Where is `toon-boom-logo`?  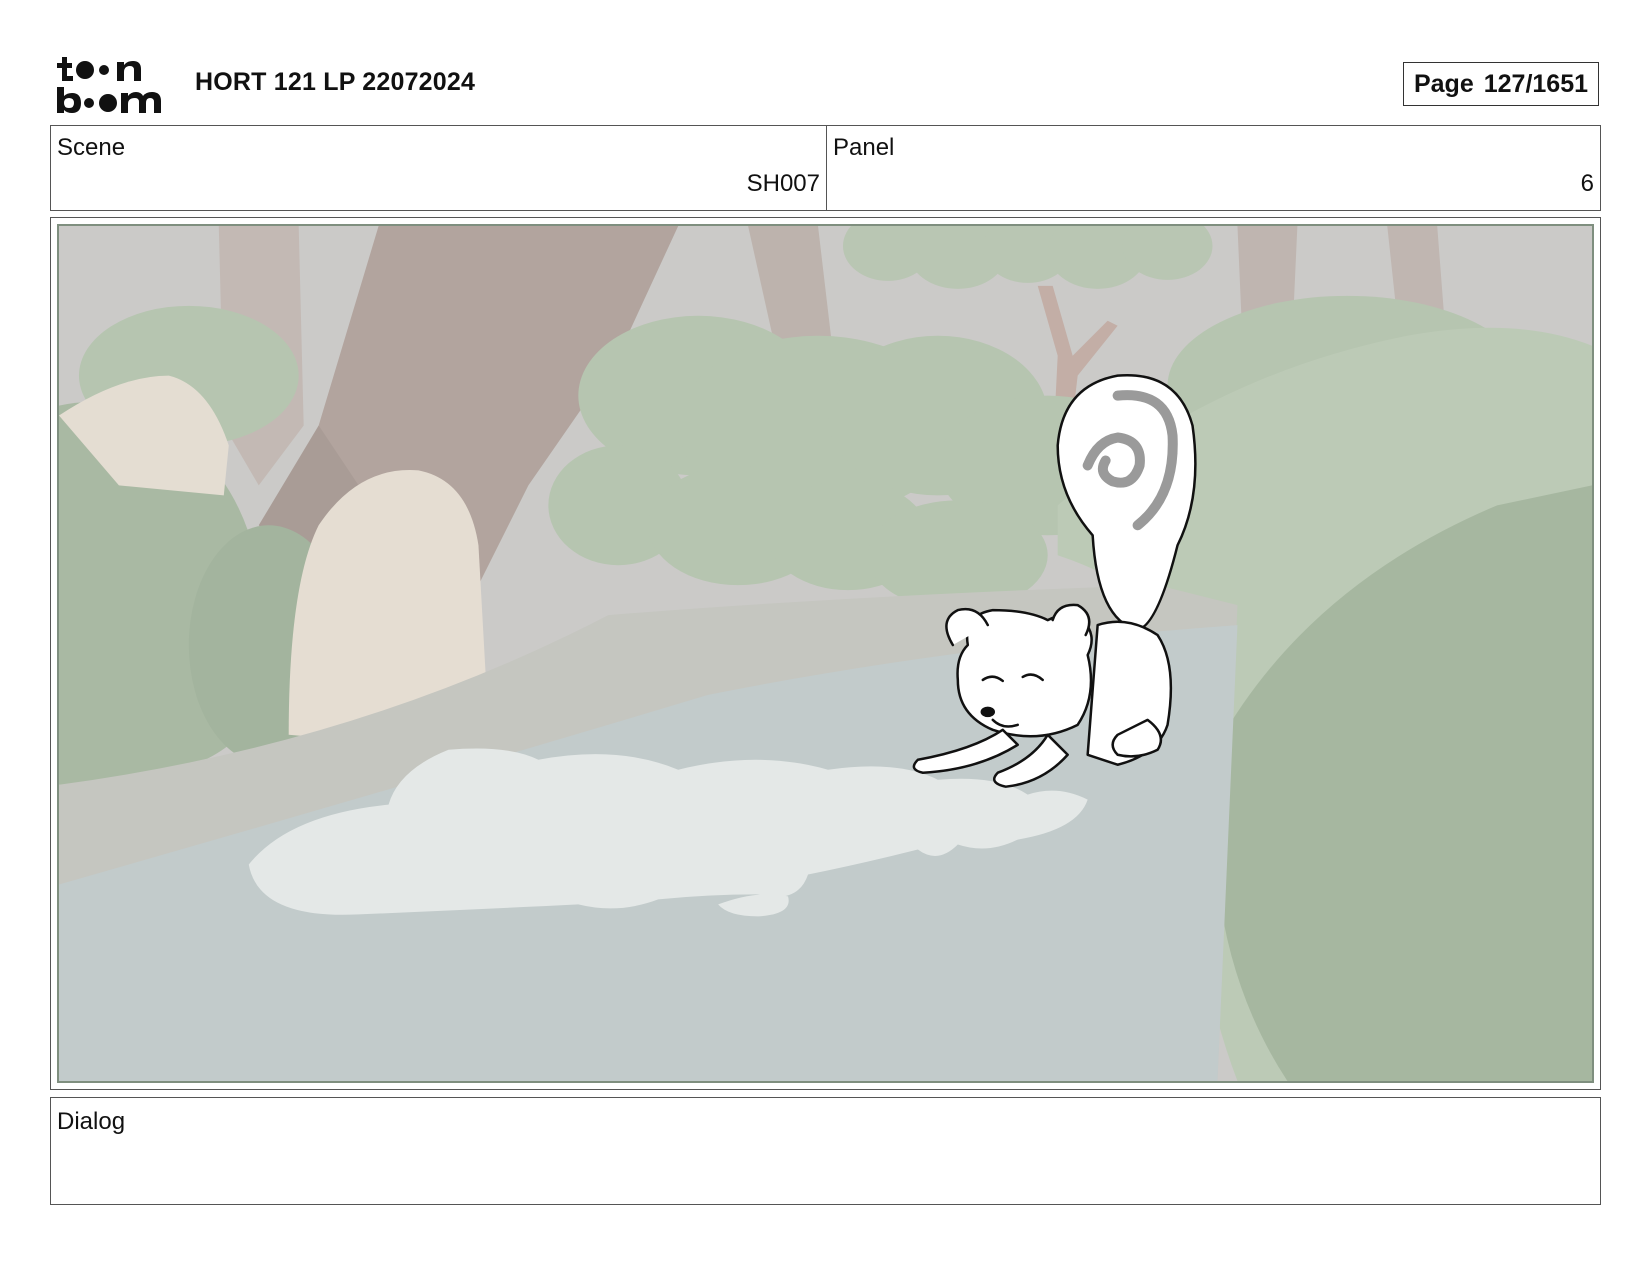 toon-boom-logo is located at coordinates (112, 85).